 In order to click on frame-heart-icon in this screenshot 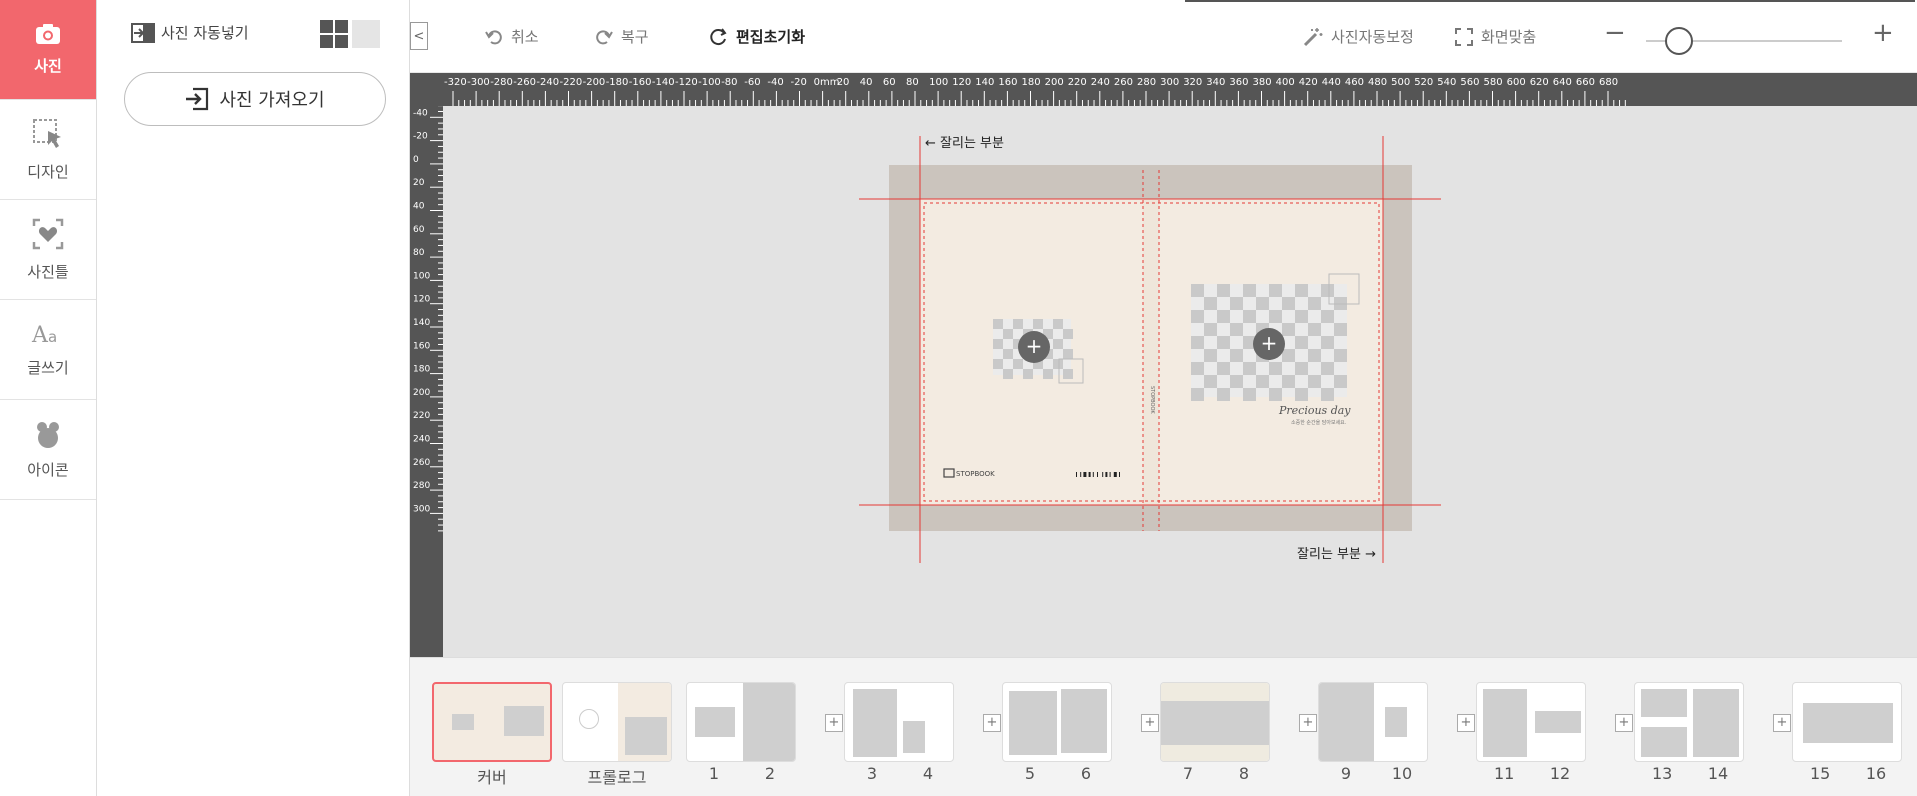, I will do `click(48, 234)`.